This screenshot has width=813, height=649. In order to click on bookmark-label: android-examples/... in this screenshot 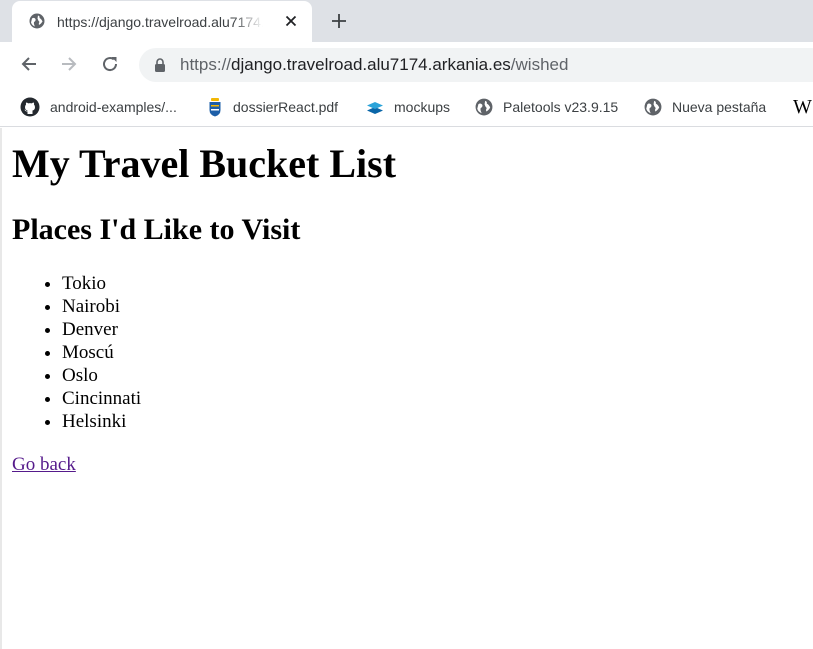, I will do `click(113, 107)`.